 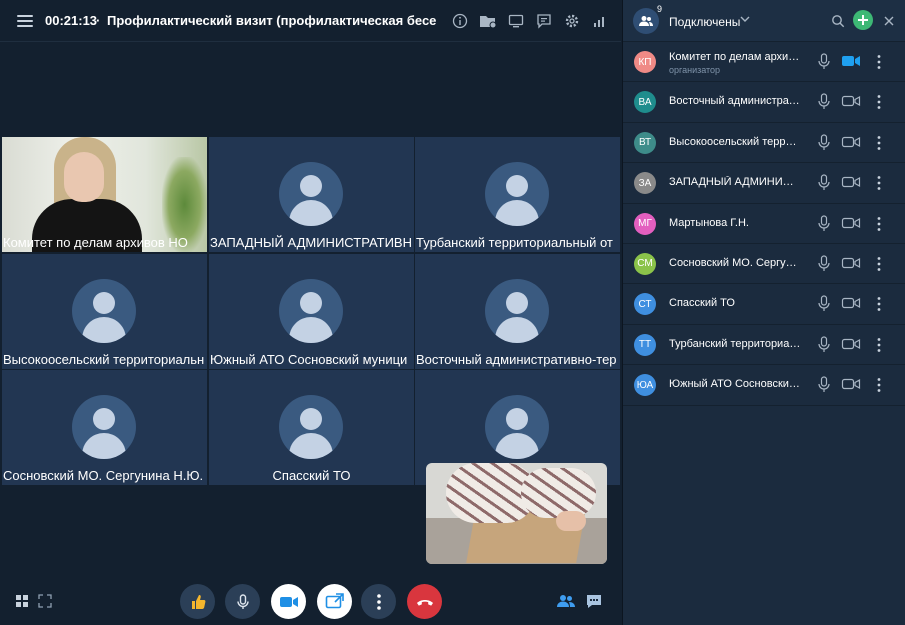 I want to click on tile-name: Восточный административно-тер, so click(x=516, y=359).